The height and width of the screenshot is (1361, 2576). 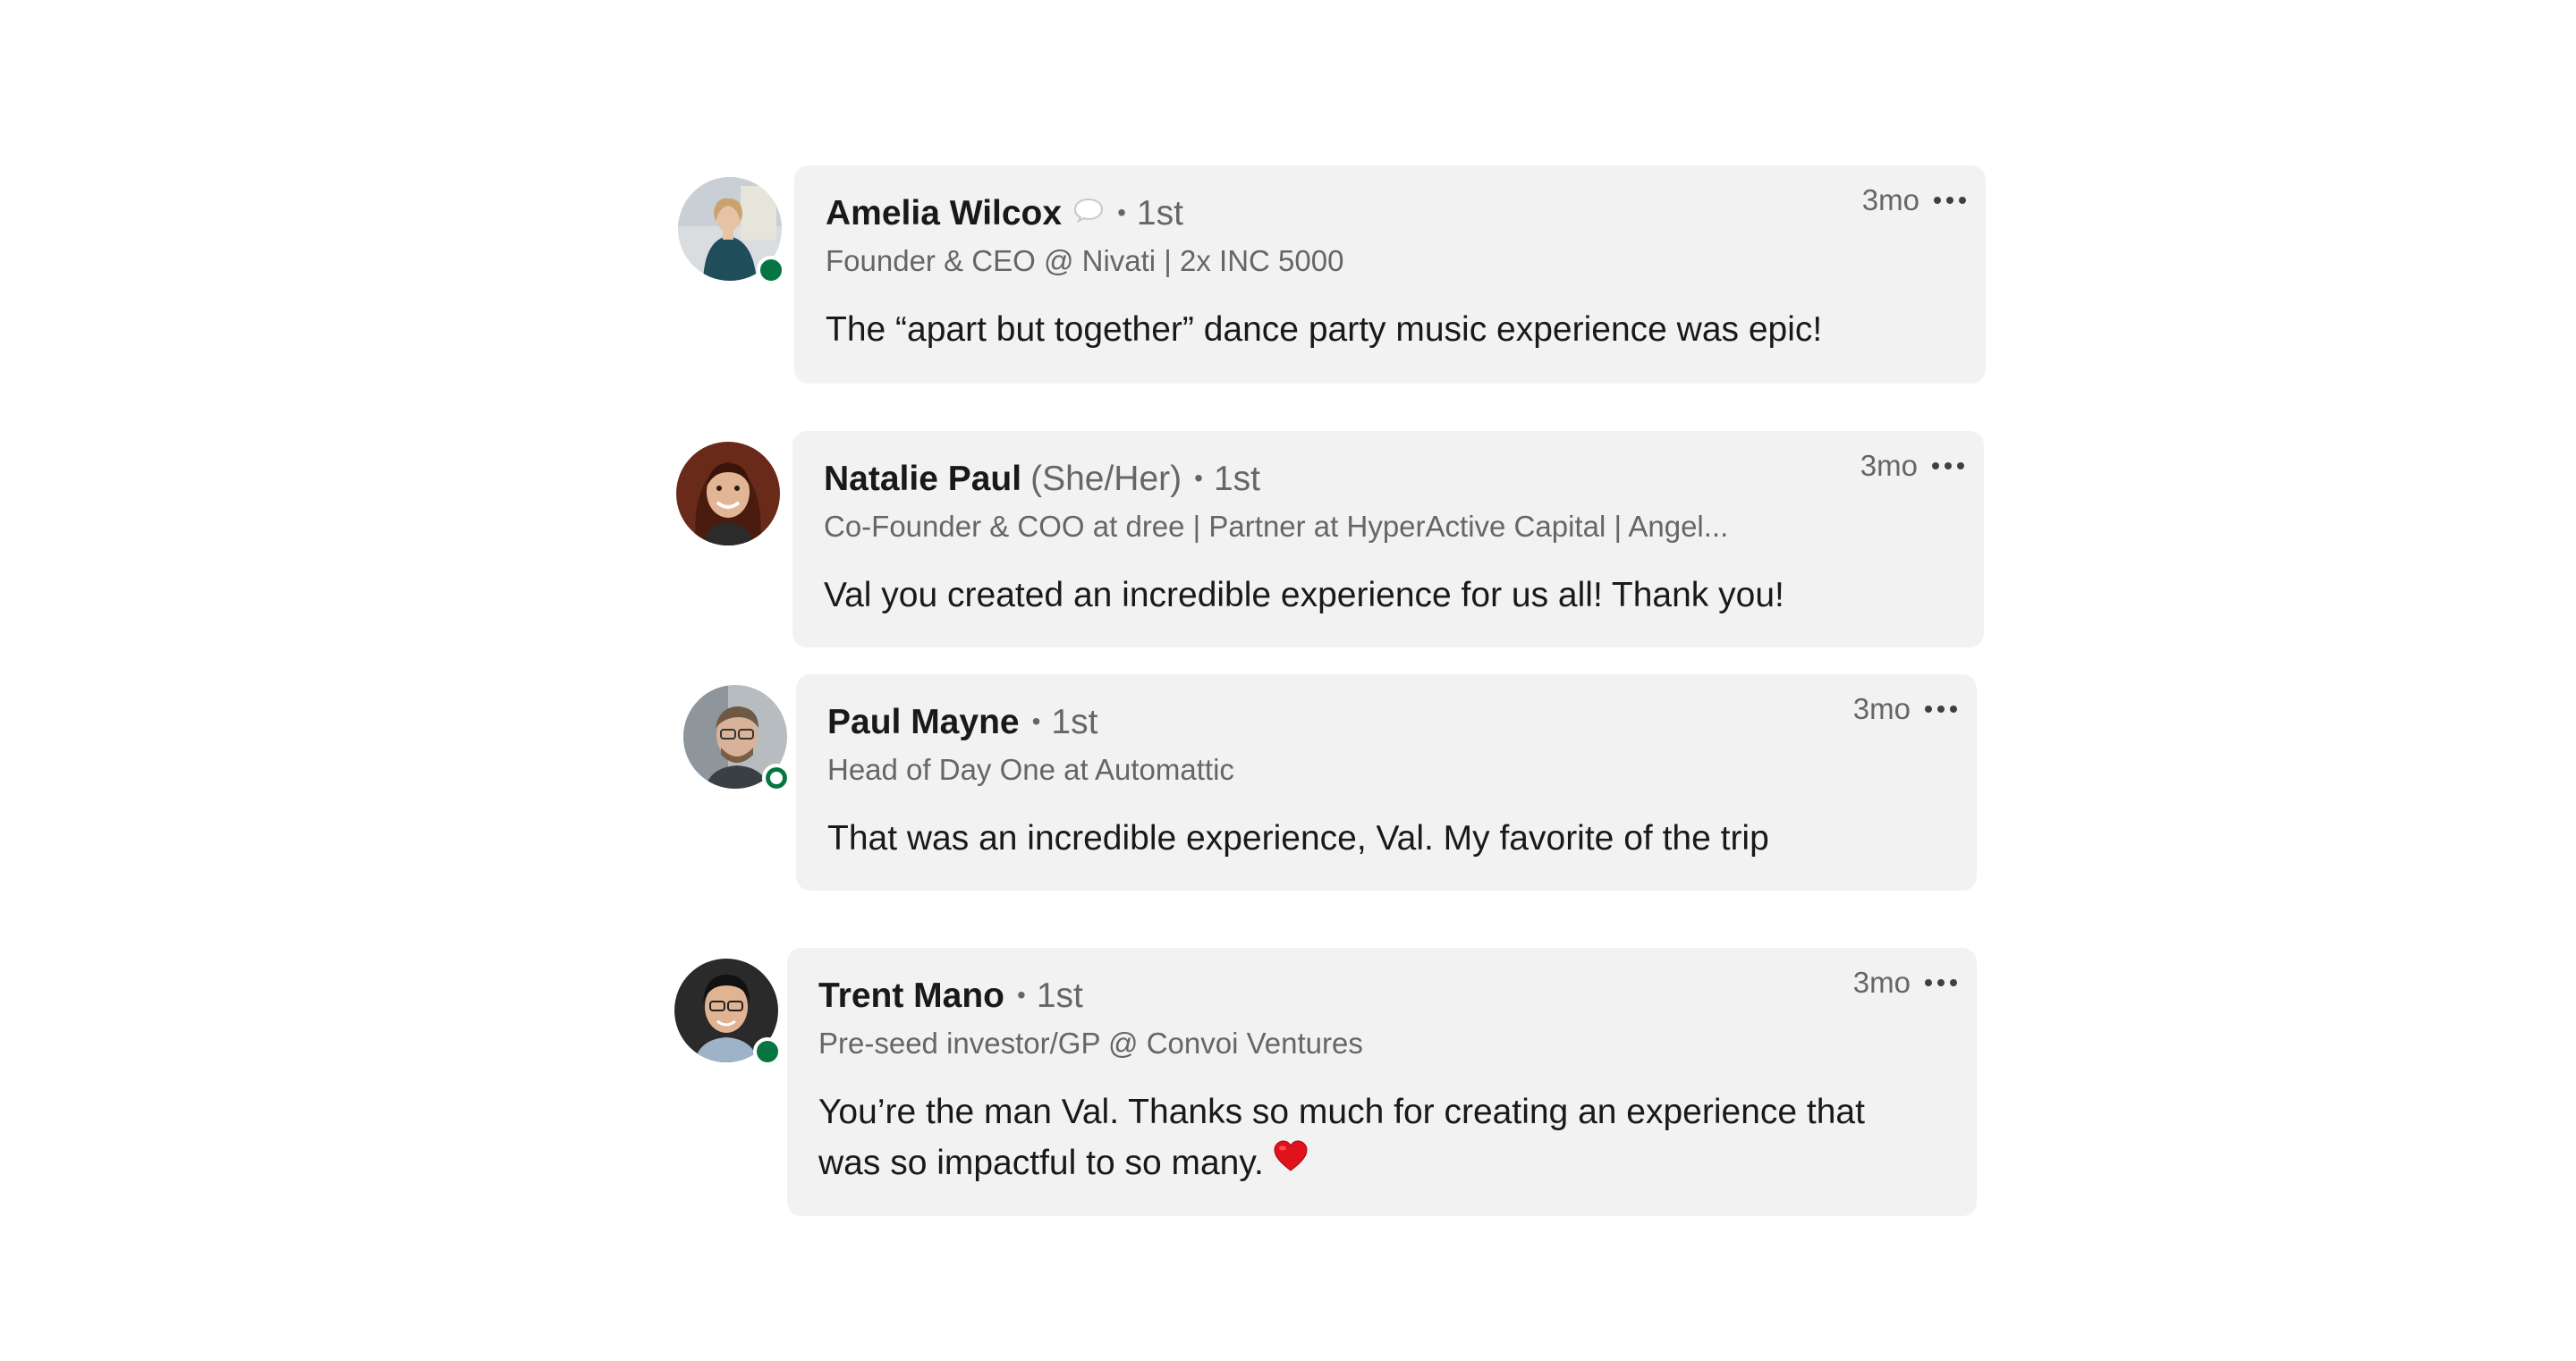 I want to click on comment-text-segment: was so impactful to so many., so click(x=1041, y=1163).